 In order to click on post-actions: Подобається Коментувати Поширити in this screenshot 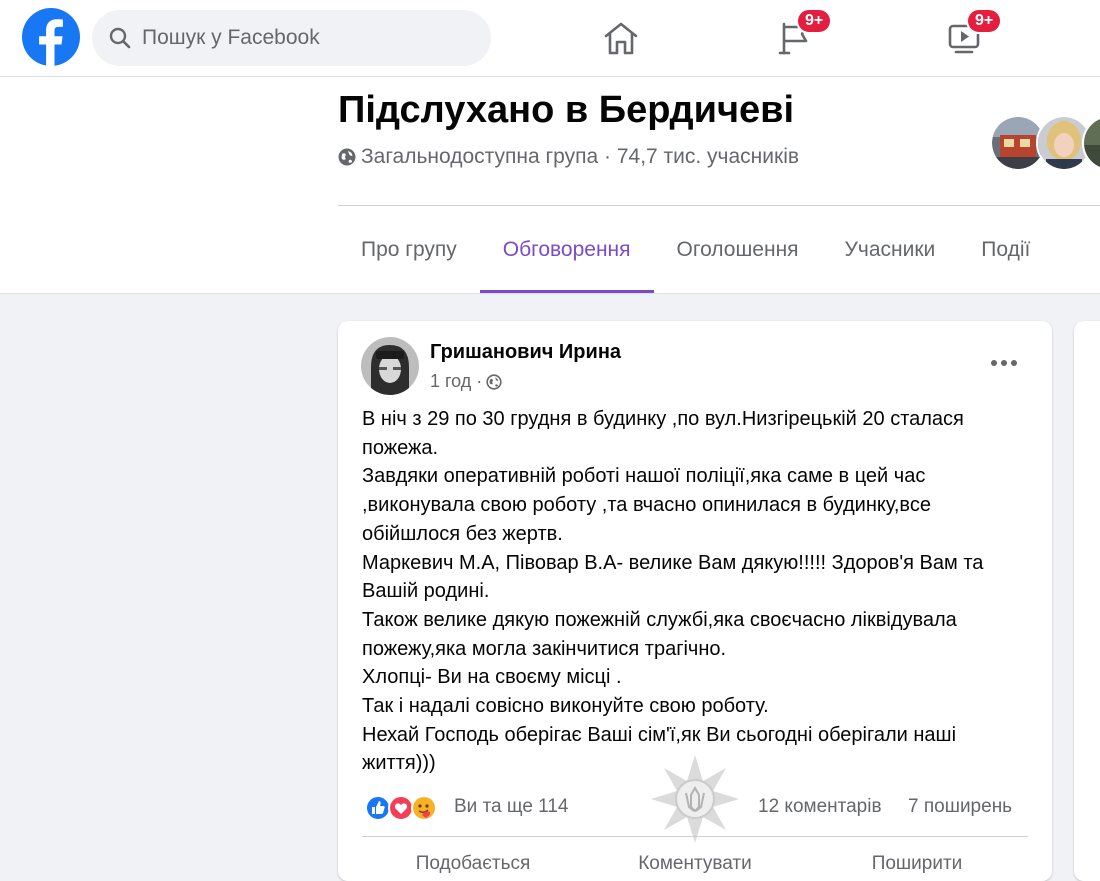, I will do `click(695, 864)`.